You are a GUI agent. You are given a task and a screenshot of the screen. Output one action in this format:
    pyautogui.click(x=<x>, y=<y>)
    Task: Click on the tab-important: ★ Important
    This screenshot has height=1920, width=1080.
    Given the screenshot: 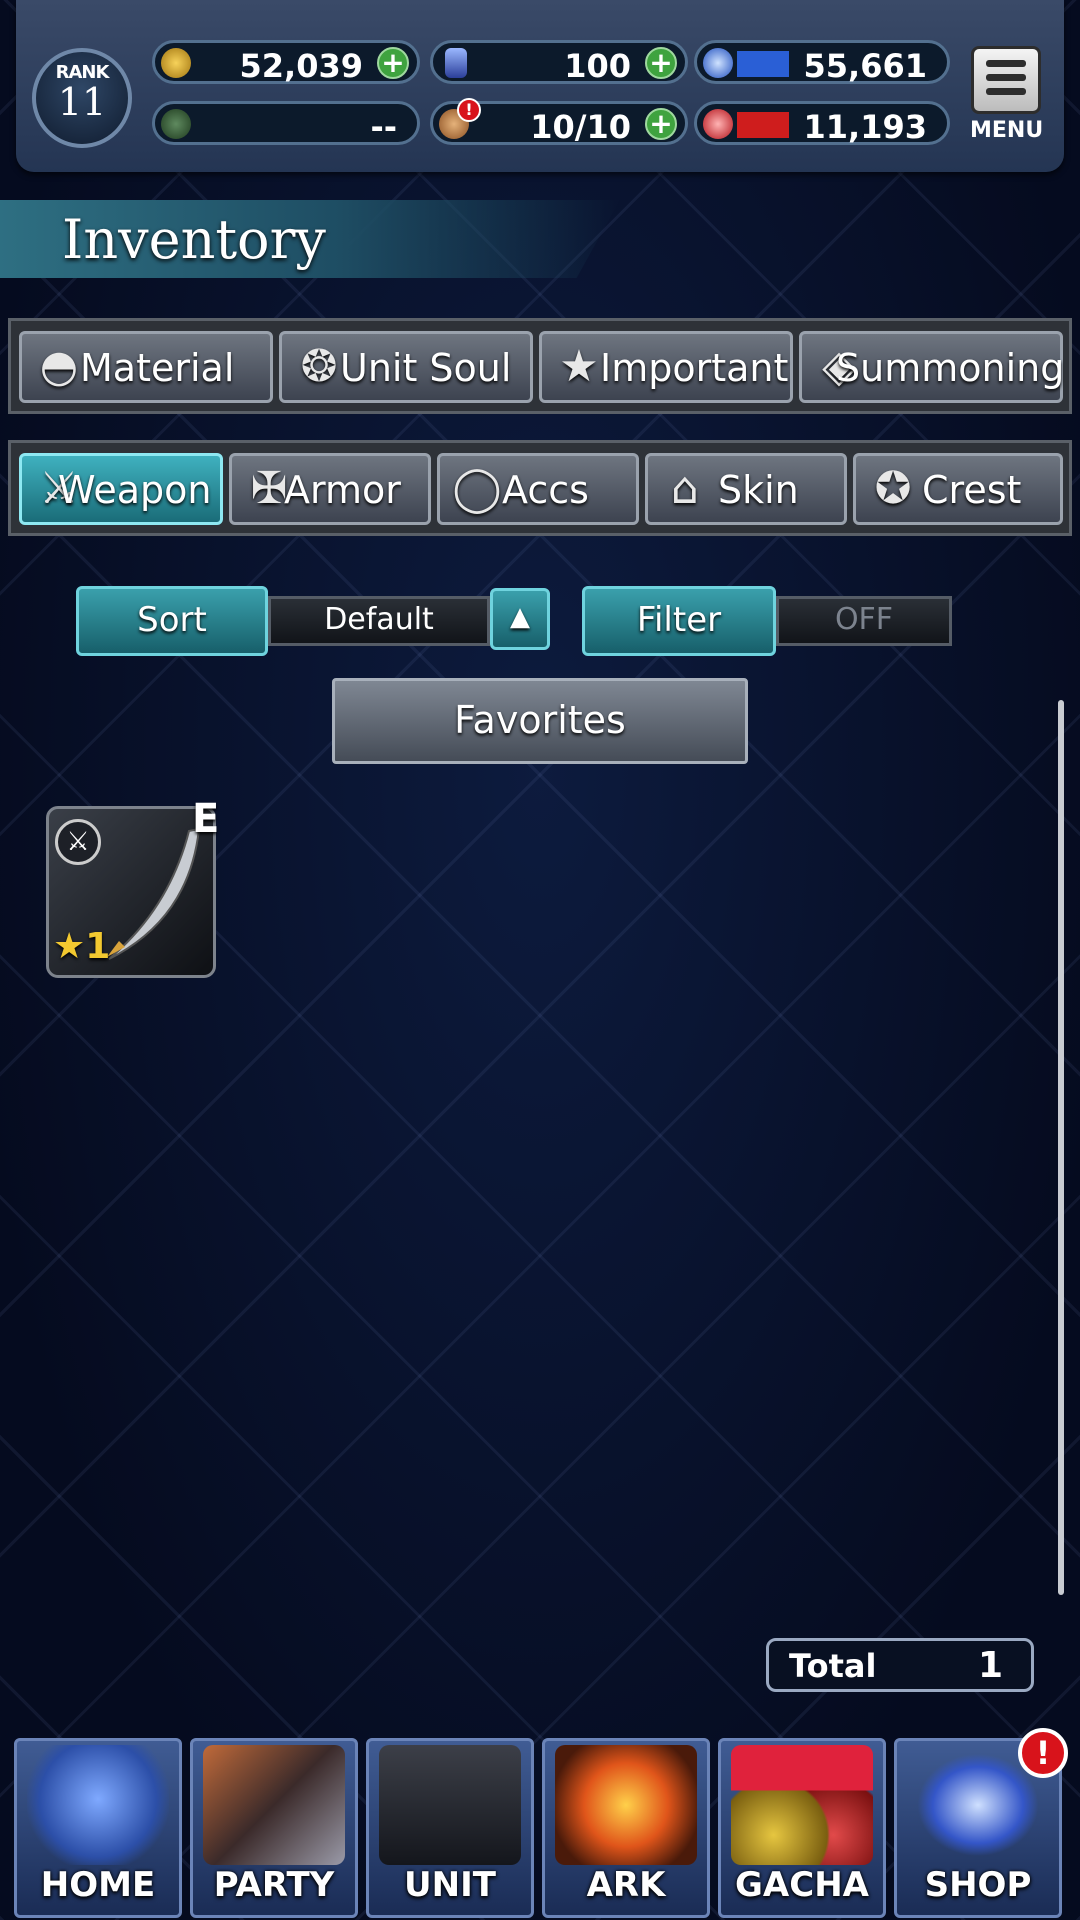 What is the action you would take?
    pyautogui.click(x=666, y=367)
    